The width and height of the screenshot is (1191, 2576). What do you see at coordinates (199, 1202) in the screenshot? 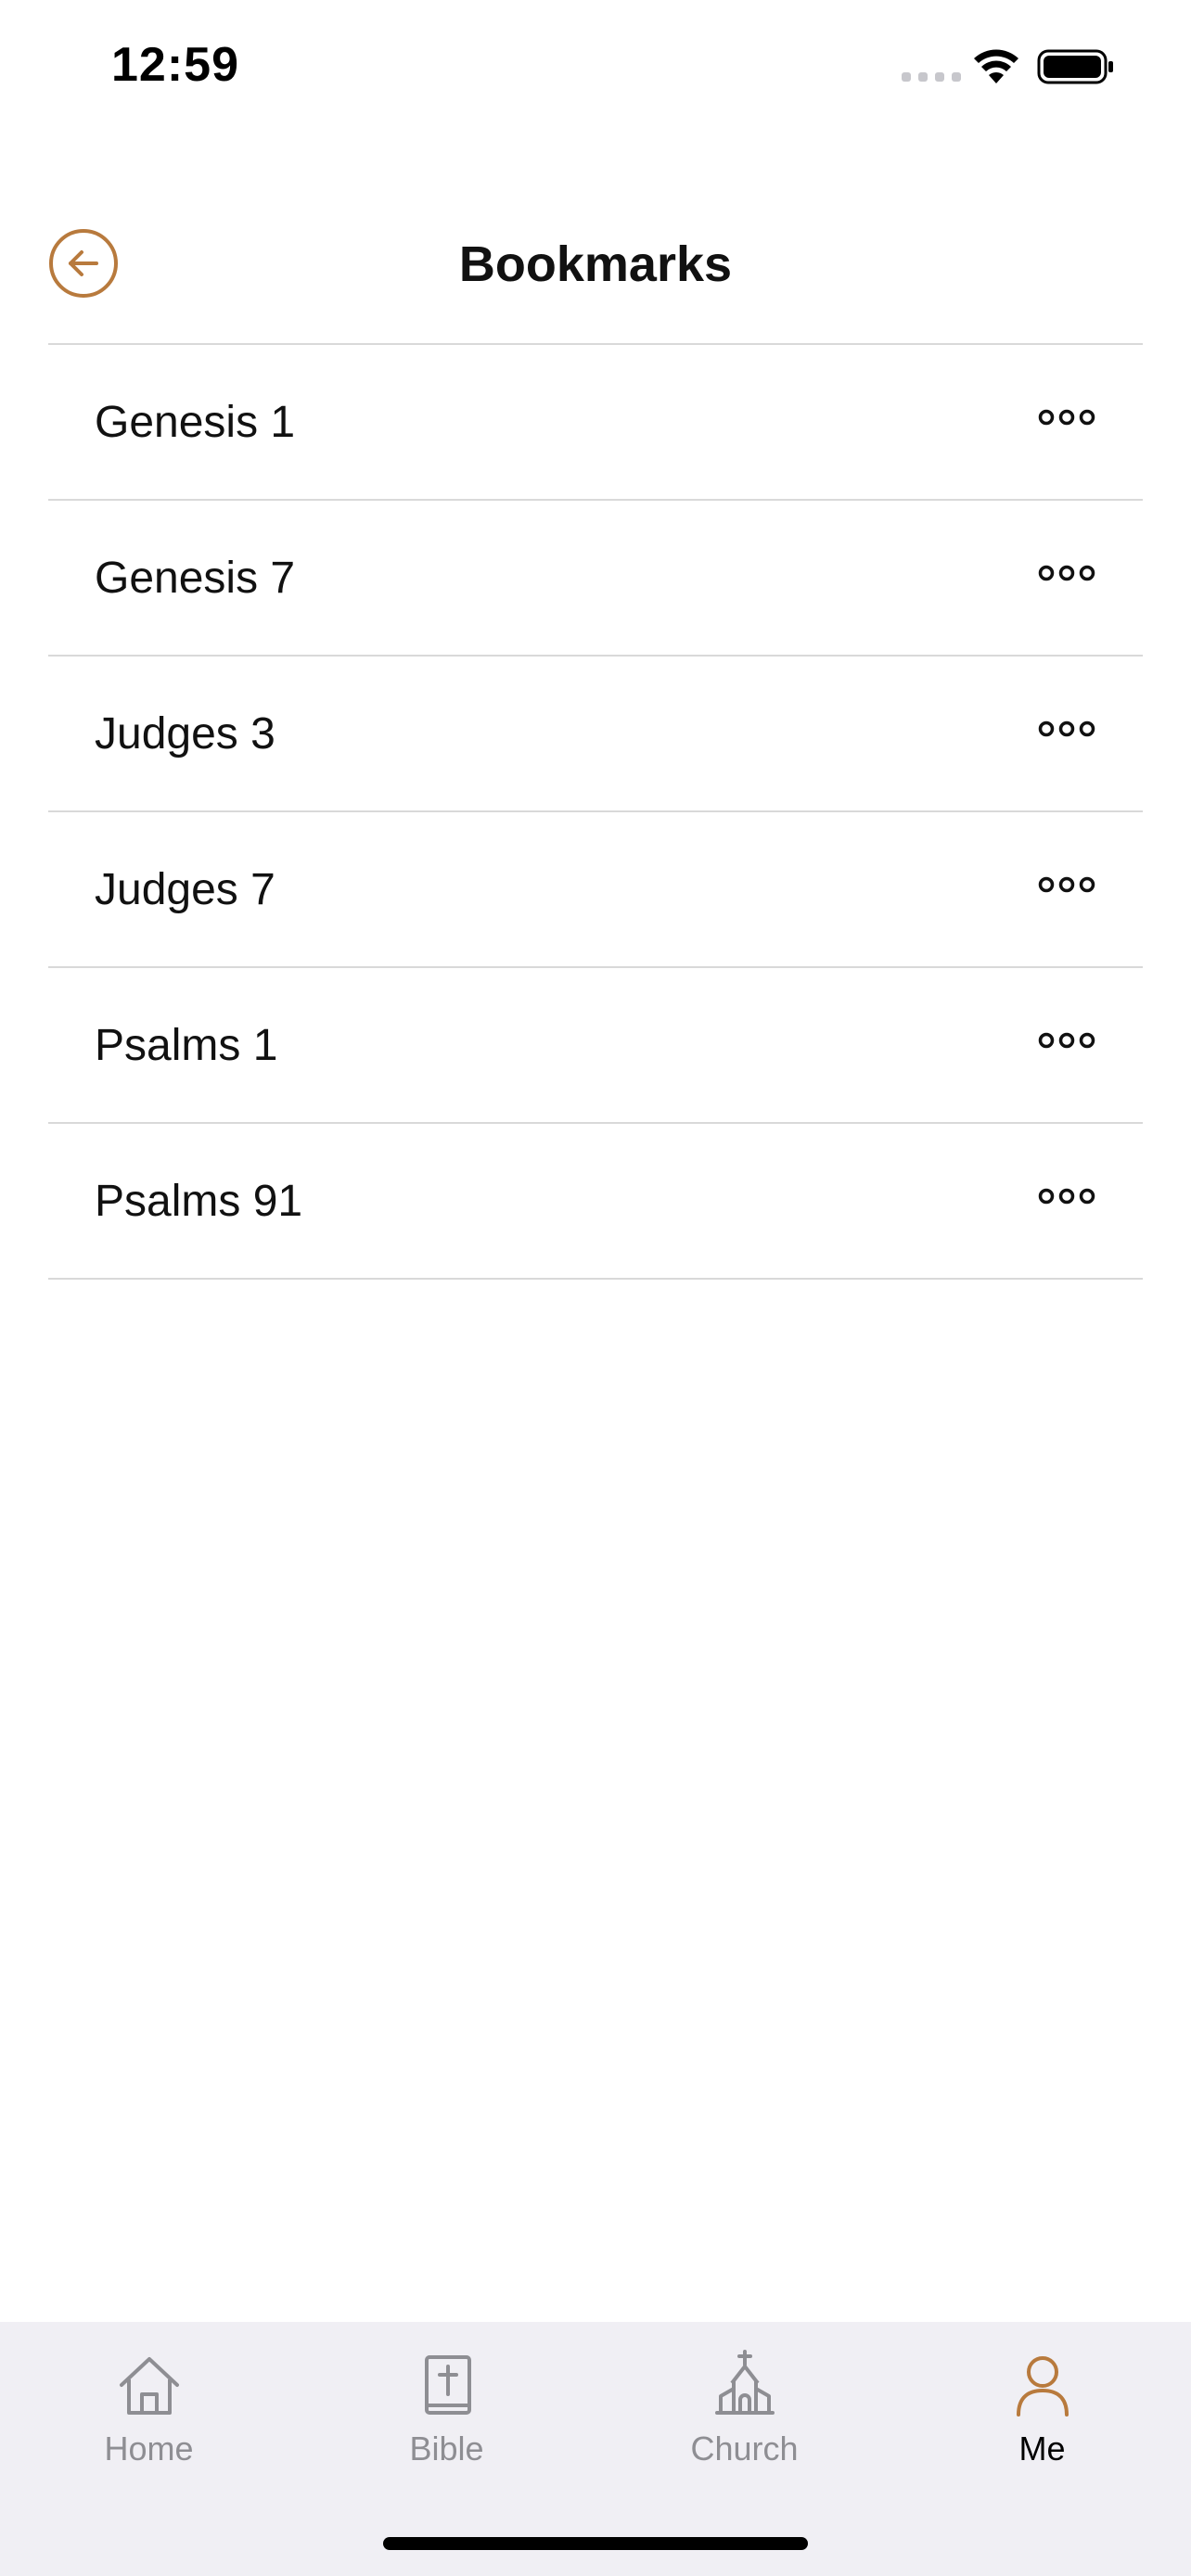
I see `bookmark-label: Psalms 91` at bounding box center [199, 1202].